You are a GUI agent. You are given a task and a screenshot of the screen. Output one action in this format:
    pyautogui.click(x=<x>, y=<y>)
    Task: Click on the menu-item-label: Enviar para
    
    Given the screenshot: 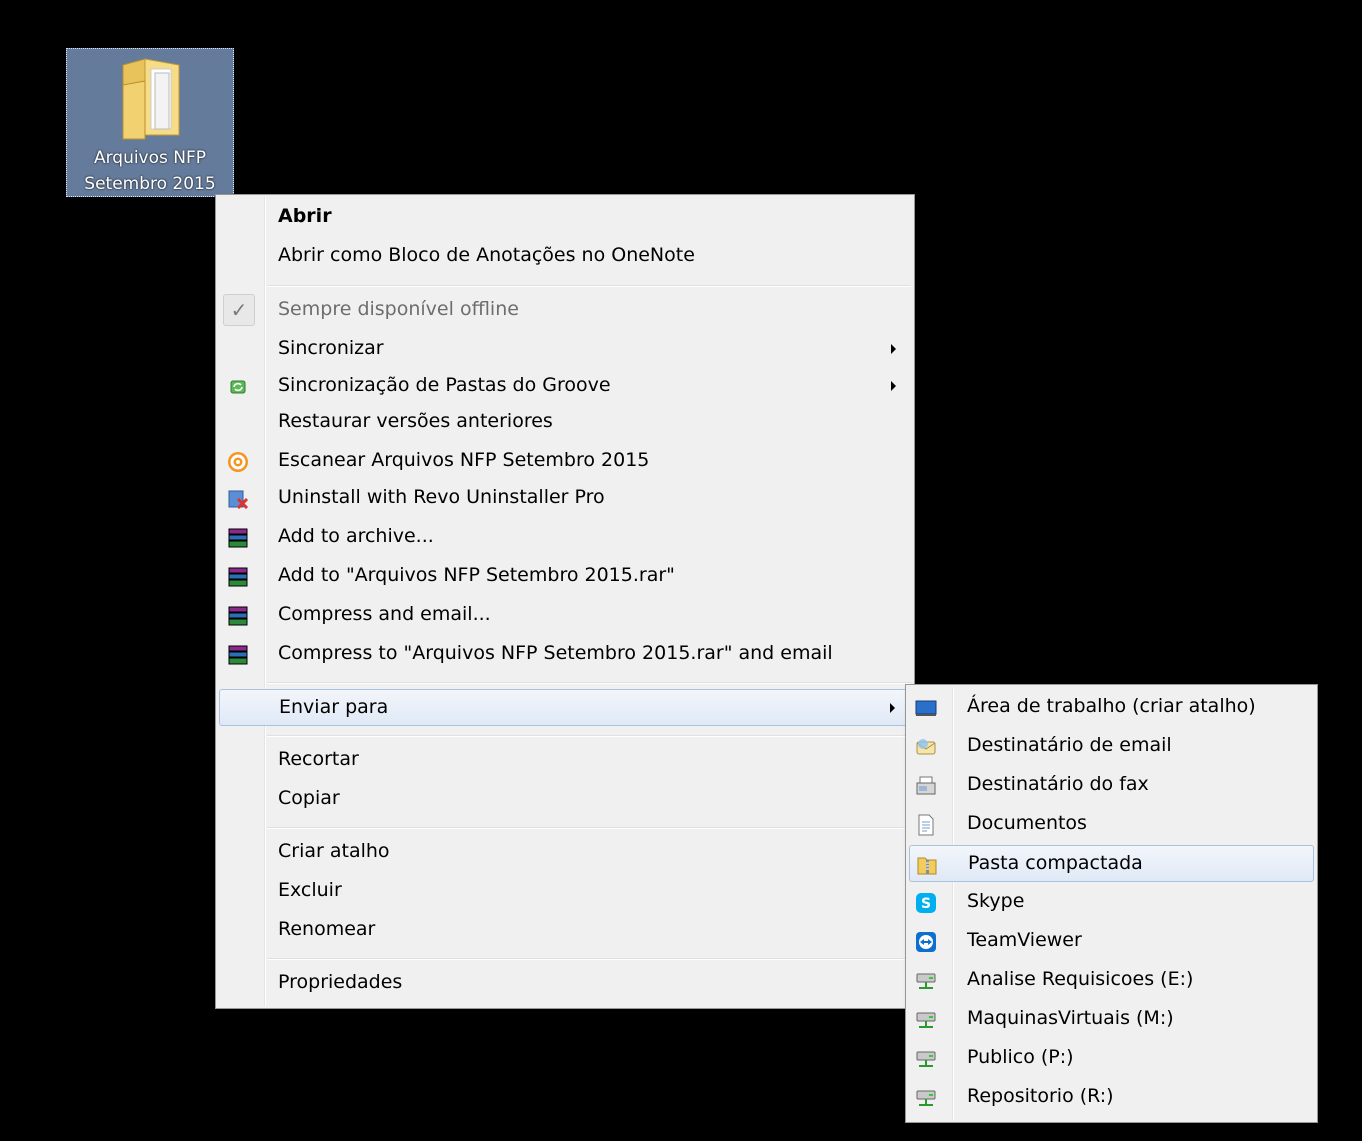 What is the action you would take?
    pyautogui.click(x=334, y=707)
    